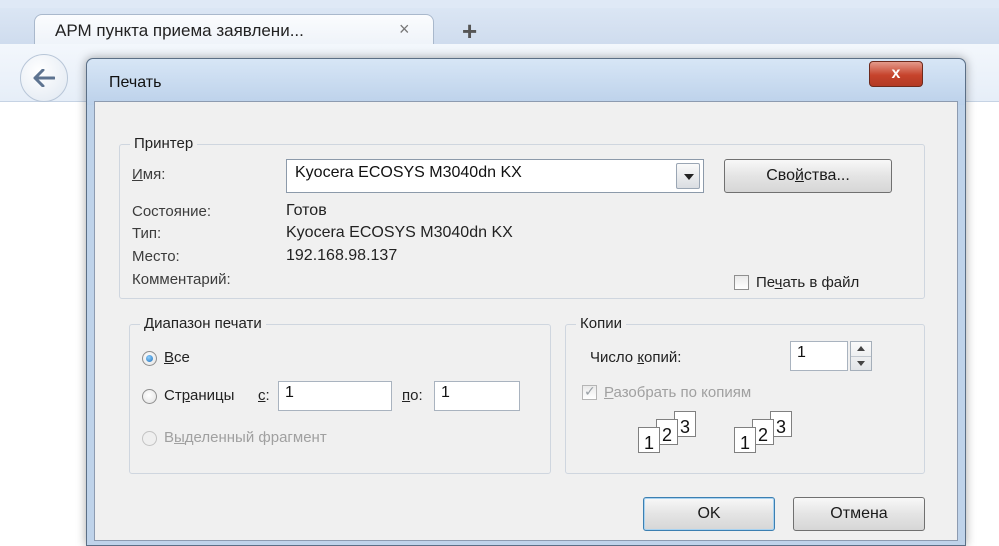 The height and width of the screenshot is (546, 999). I want to click on comment-label: Комментарий:, so click(181, 279).